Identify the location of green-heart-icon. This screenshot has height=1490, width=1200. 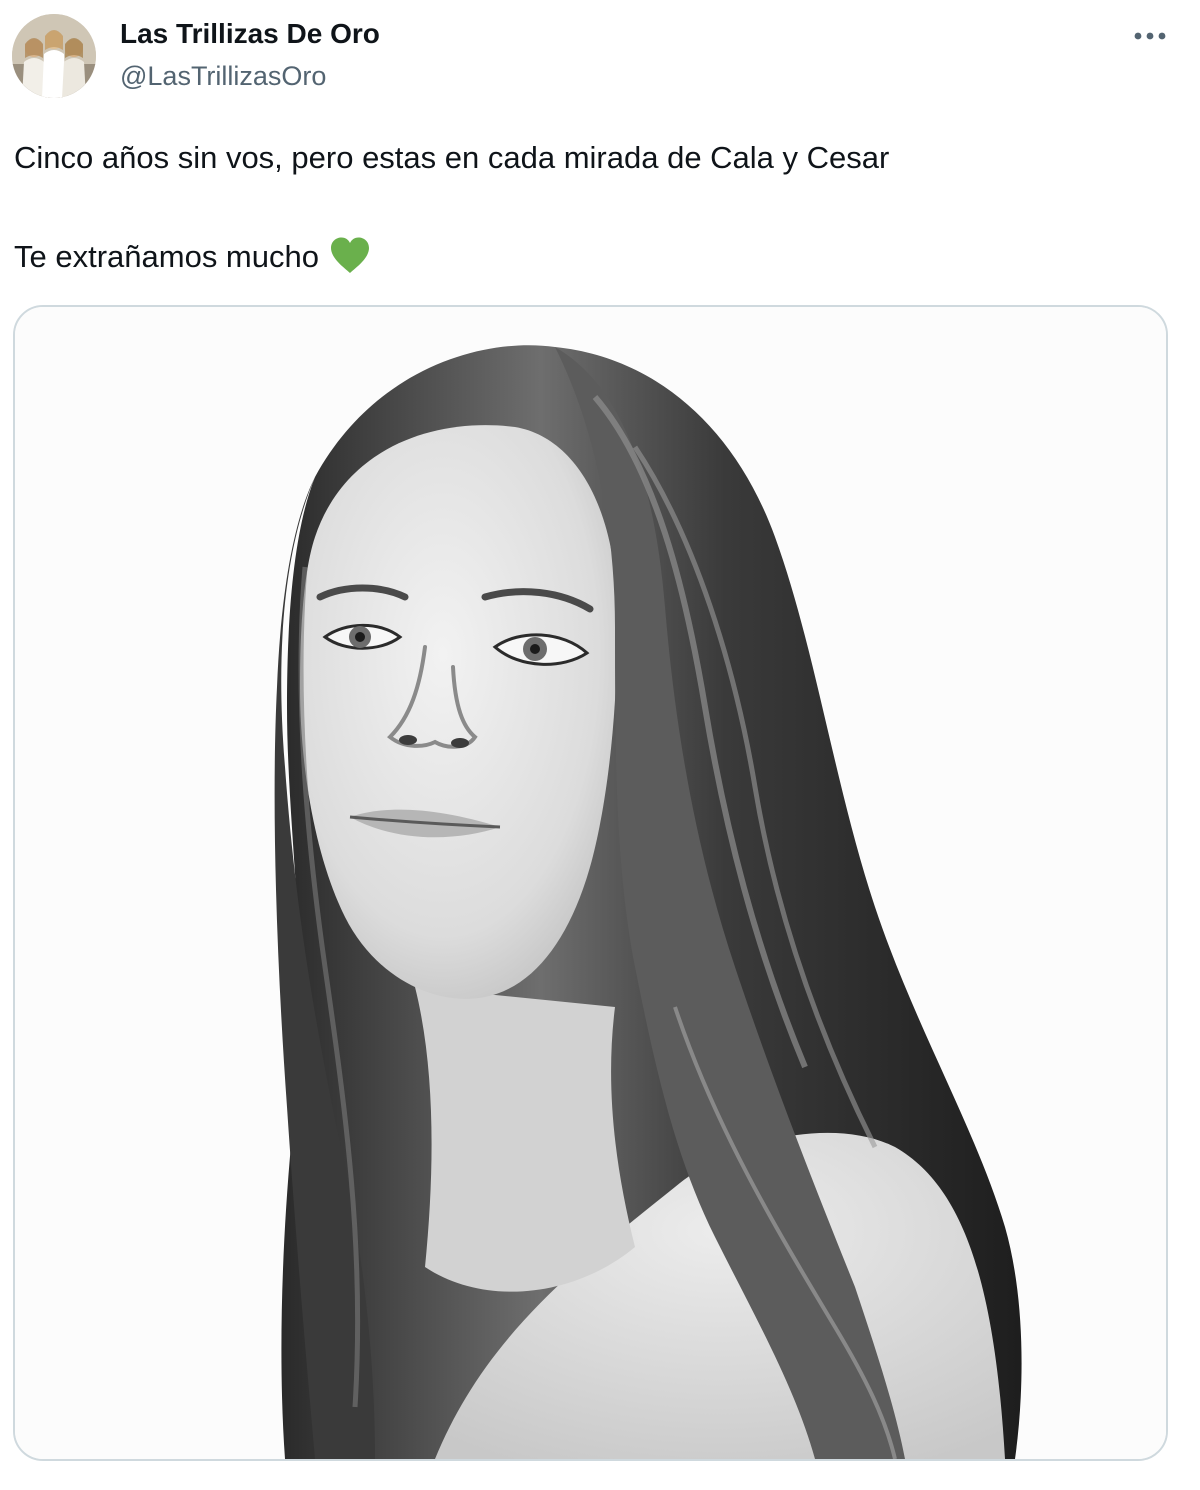
(350, 260).